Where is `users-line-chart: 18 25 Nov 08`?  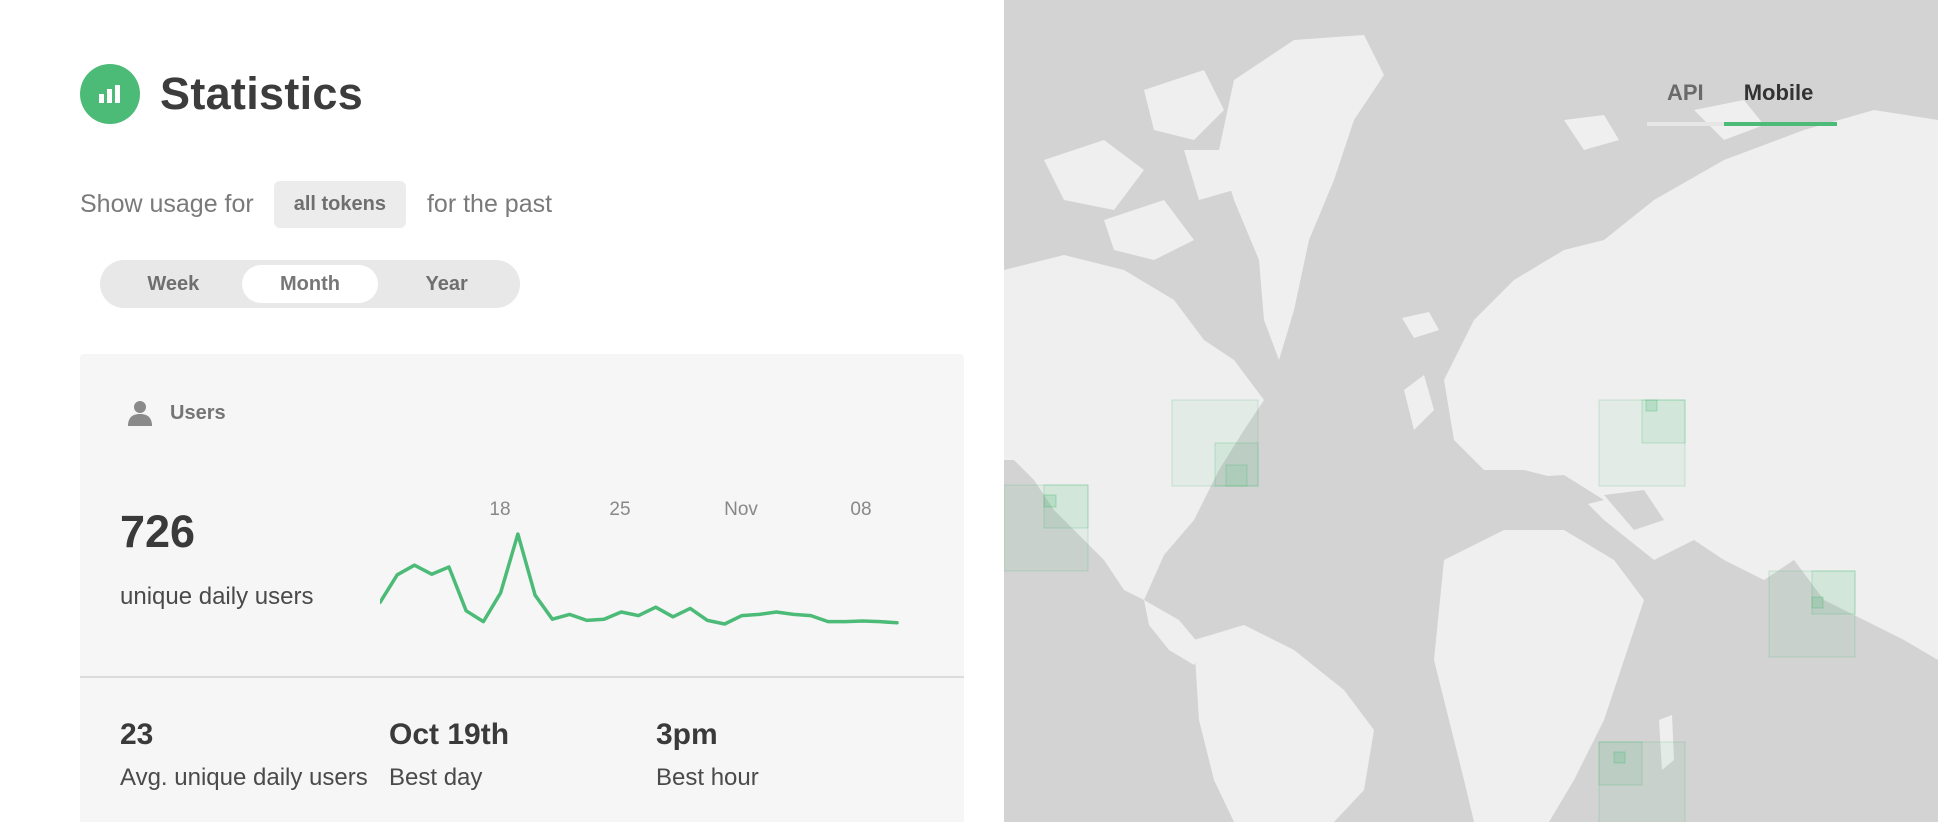
users-line-chart: 18 25 Nov 08 is located at coordinates (639, 562).